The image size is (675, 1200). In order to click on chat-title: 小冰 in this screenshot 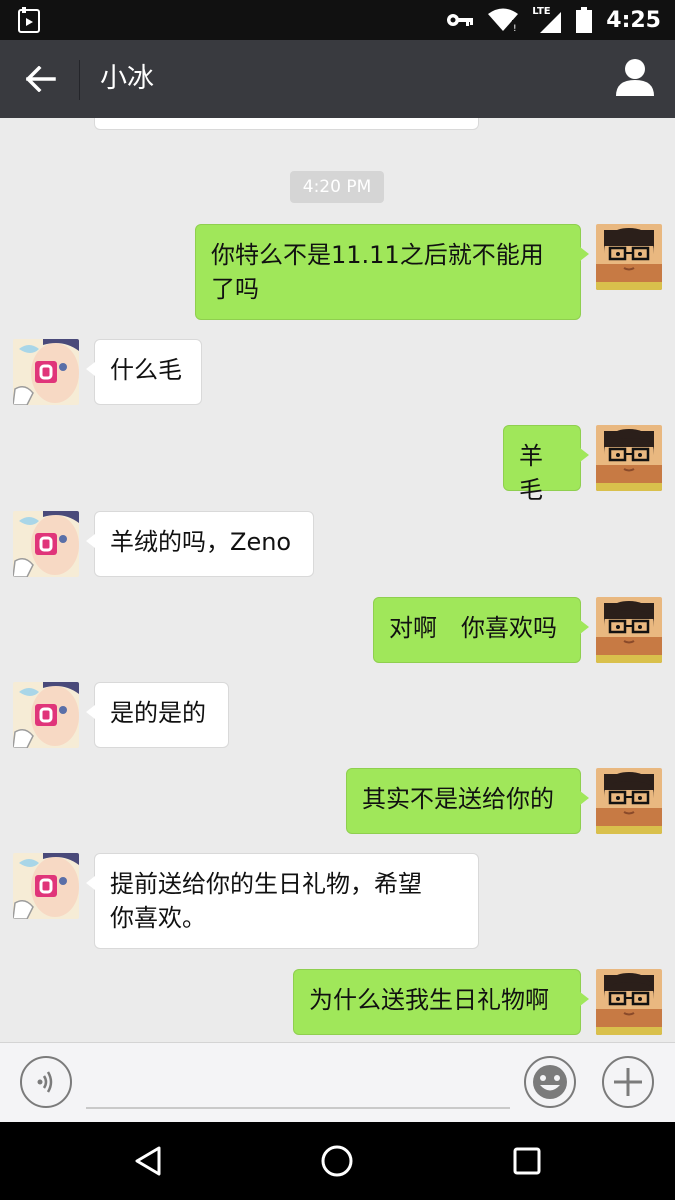, I will do `click(127, 78)`.